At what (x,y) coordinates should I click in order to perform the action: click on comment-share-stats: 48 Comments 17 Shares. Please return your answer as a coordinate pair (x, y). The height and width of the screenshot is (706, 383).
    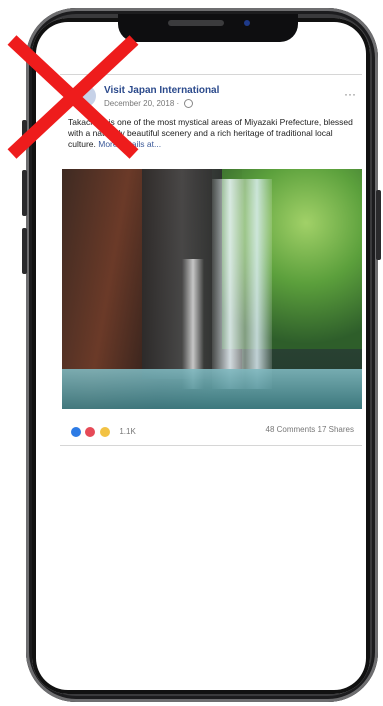
    Looking at the image, I should click on (310, 429).